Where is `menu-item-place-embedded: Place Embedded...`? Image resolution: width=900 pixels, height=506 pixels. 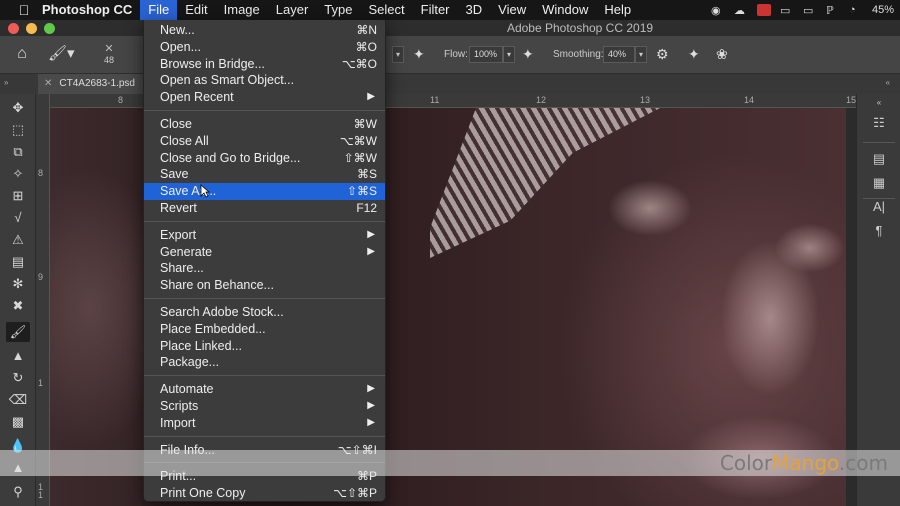 menu-item-place-embedded: Place Embedded... is located at coordinates (264, 329).